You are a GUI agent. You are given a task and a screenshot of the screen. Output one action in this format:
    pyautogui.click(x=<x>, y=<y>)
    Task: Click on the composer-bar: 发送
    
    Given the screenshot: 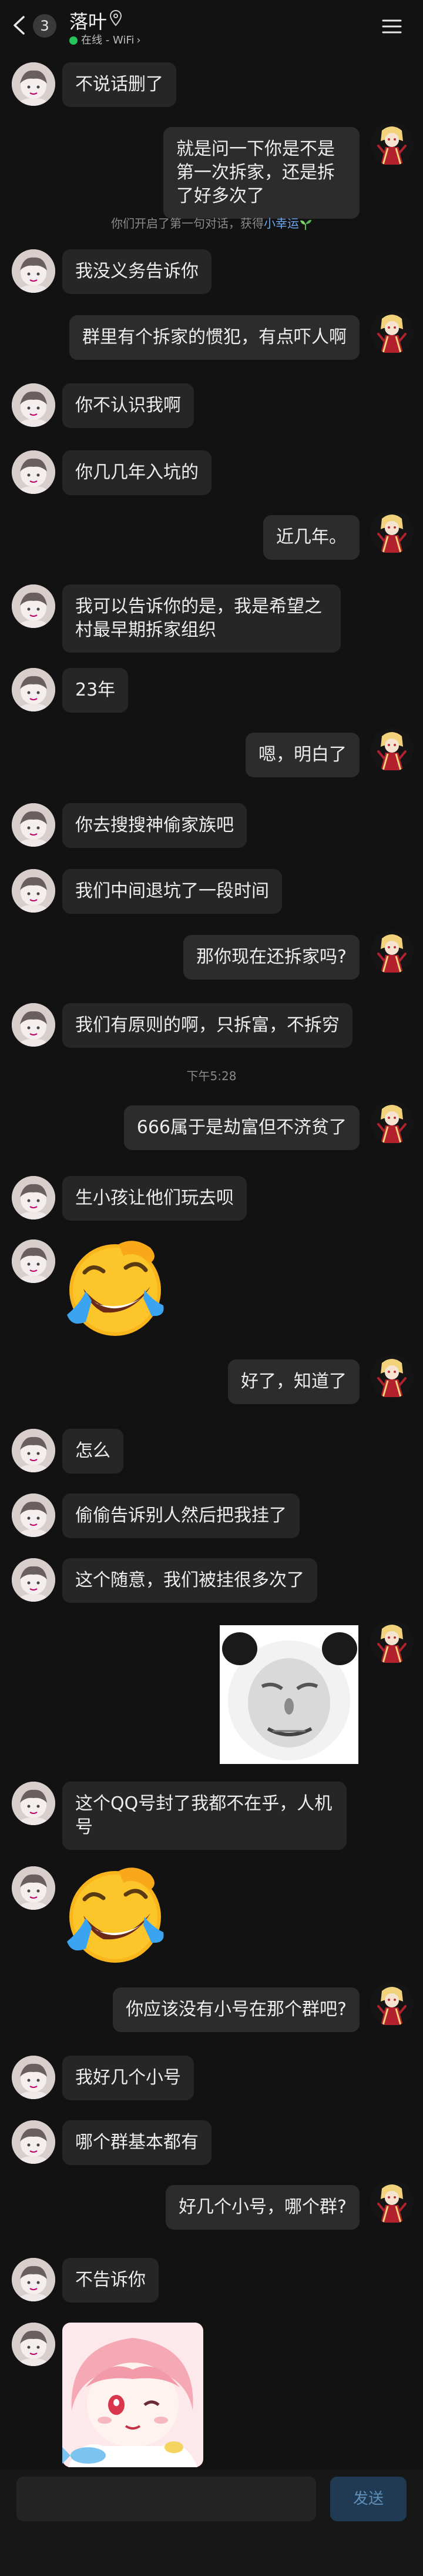 What is the action you would take?
    pyautogui.click(x=211, y=2523)
    